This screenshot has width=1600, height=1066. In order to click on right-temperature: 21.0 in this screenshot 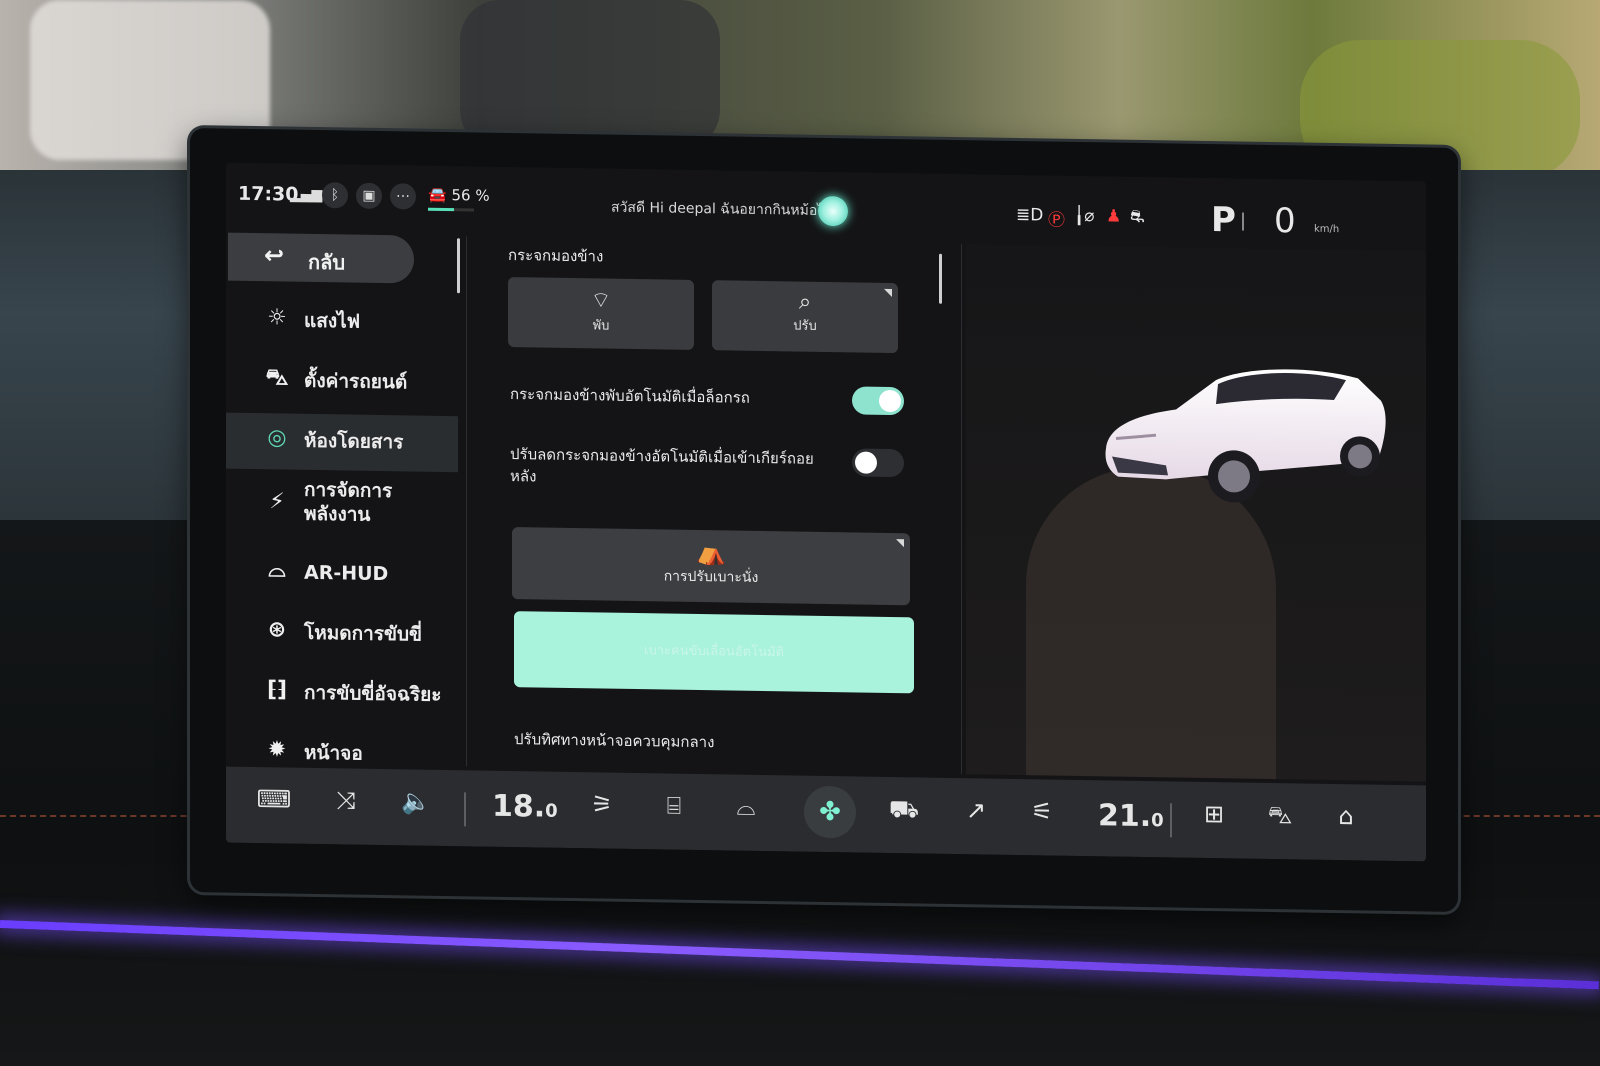, I will do `click(1131, 816)`.